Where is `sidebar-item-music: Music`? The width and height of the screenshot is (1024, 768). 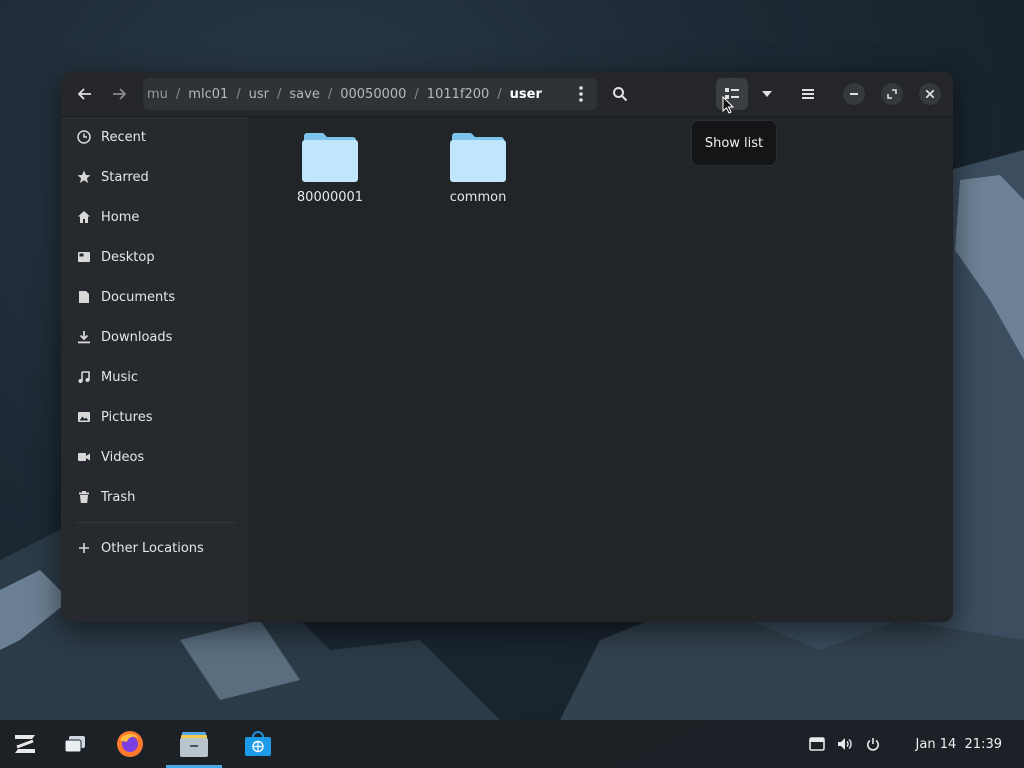
sidebar-item-music: Music is located at coordinates (155, 377).